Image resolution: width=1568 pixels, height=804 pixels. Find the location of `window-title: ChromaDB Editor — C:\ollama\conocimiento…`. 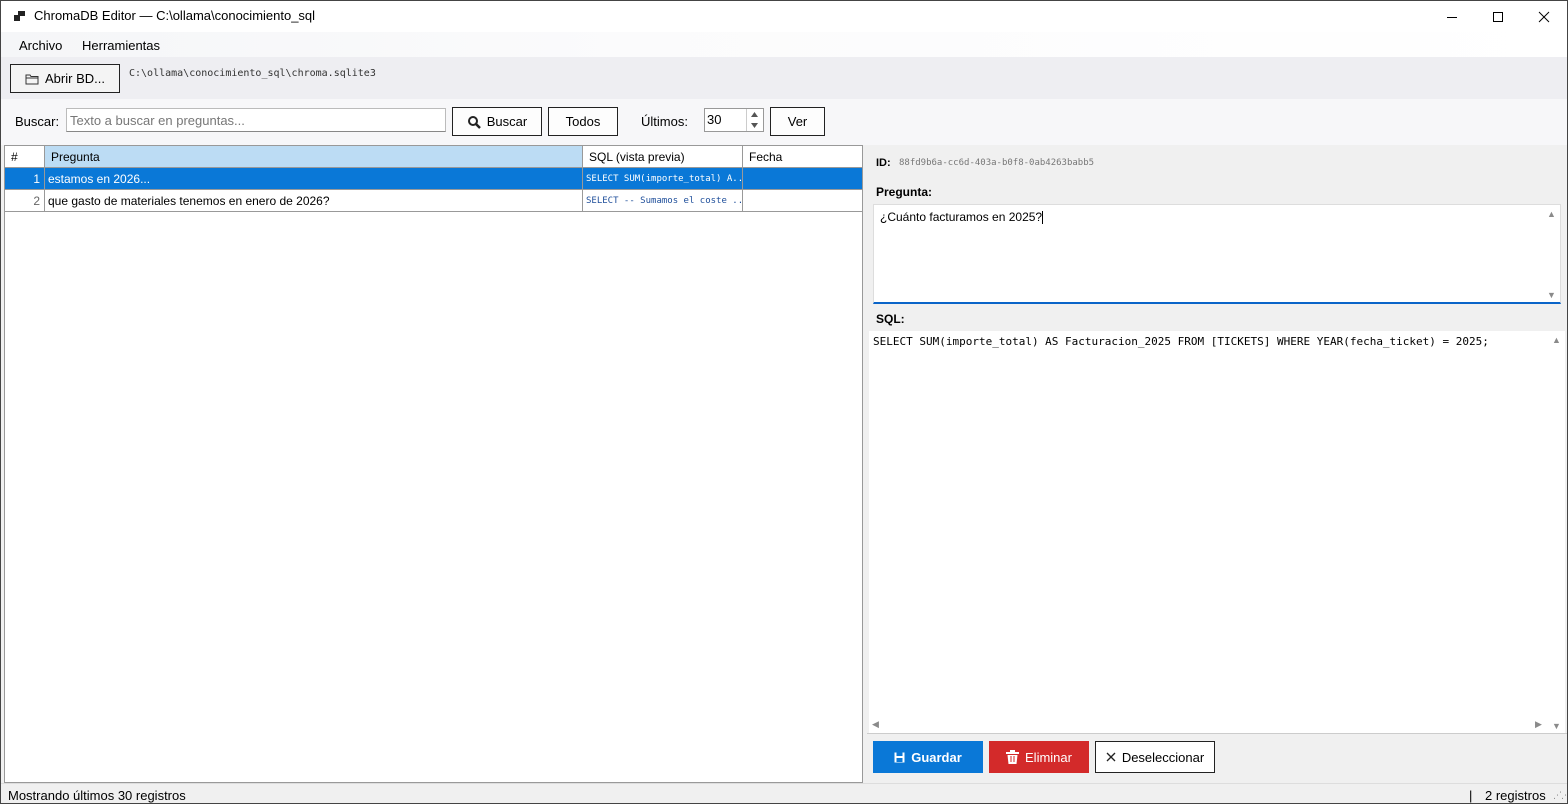

window-title: ChromaDB Editor — C:\ollama\conocimiento… is located at coordinates (175, 15).